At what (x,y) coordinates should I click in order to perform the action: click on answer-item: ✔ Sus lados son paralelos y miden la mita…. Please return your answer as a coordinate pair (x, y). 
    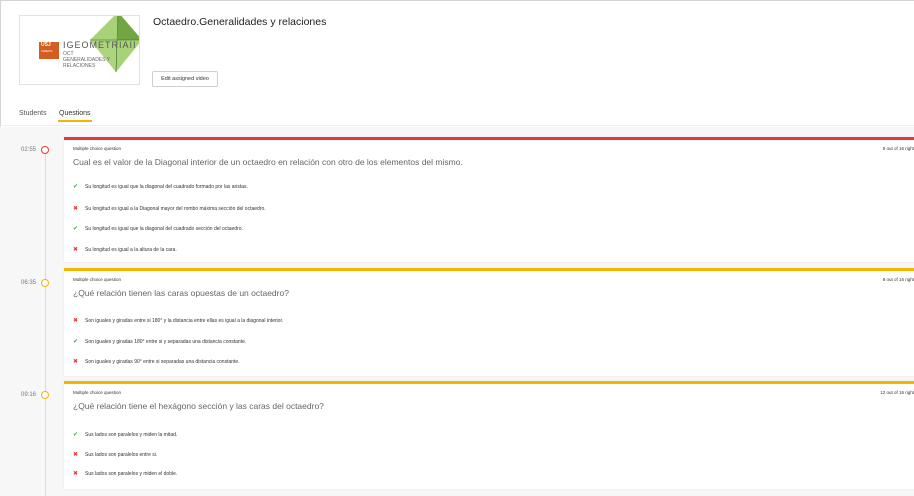
    Looking at the image, I should click on (125, 435).